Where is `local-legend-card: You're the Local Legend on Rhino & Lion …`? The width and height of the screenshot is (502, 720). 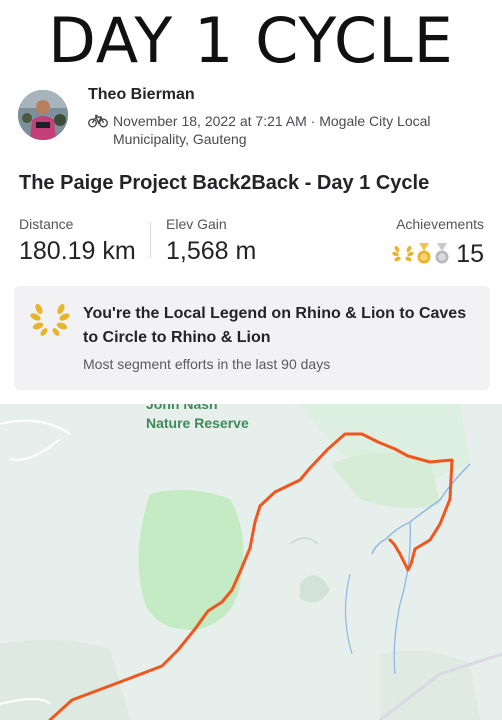 local-legend-card: You're the Local Legend on Rhino & Lion … is located at coordinates (252, 338).